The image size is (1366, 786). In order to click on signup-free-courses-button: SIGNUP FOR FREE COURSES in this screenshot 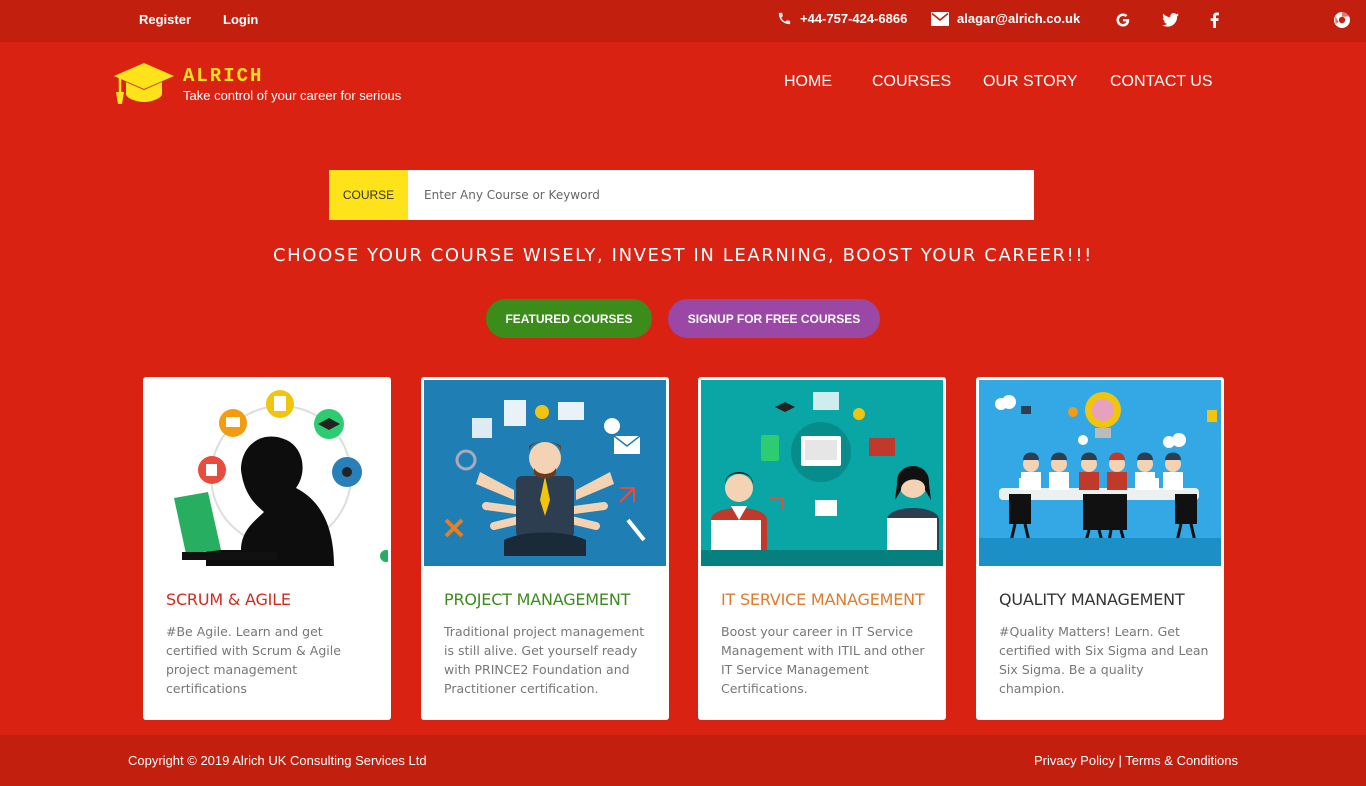, I will do `click(774, 318)`.